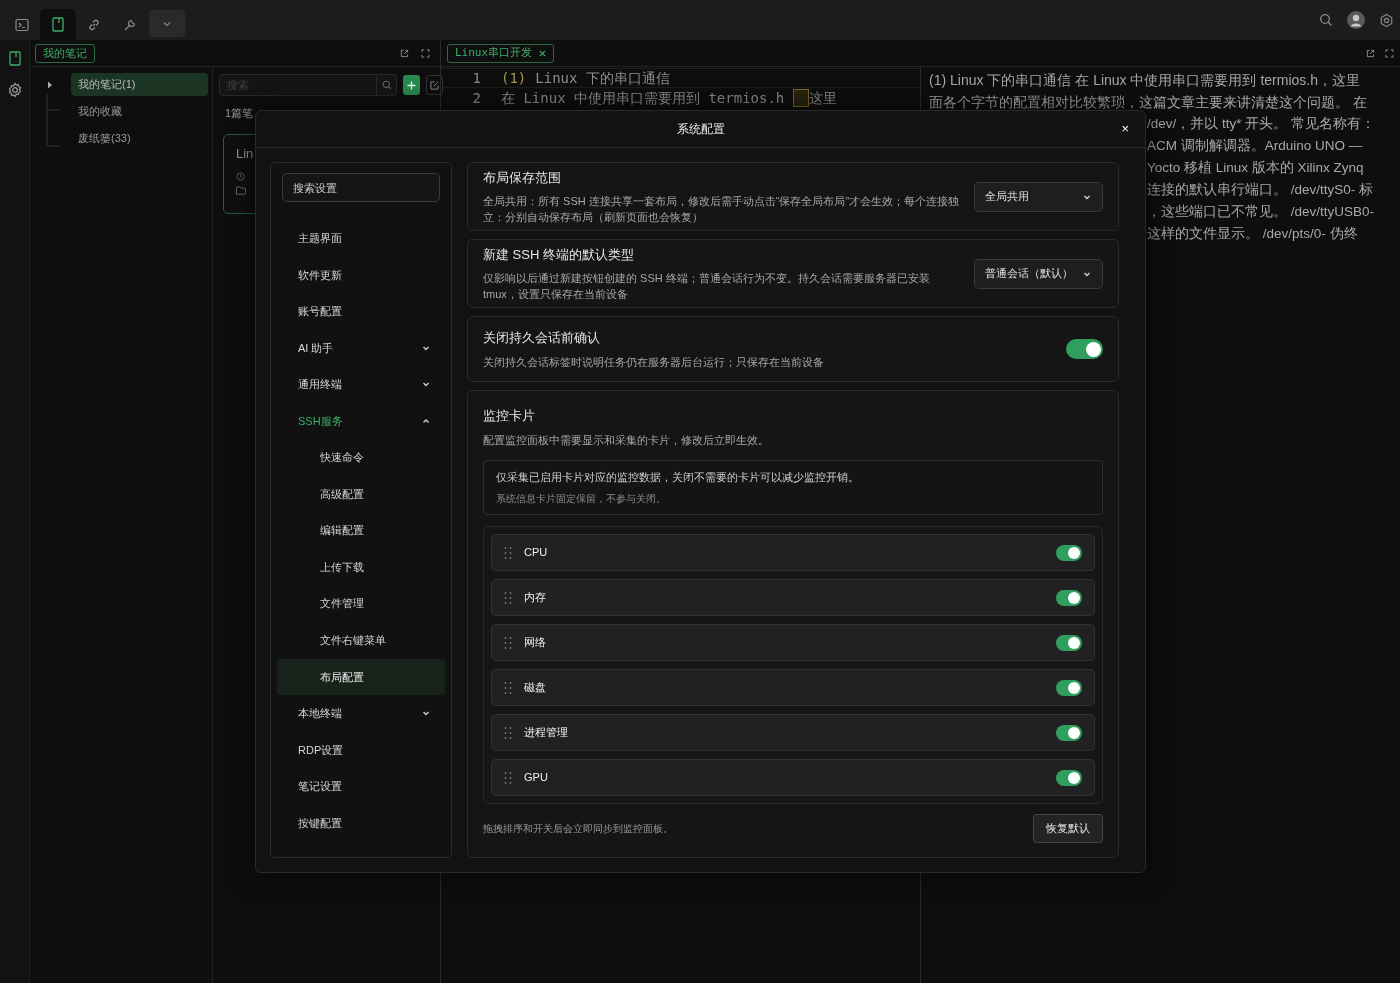 Image resolution: width=1400 pixels, height=983 pixels. Describe the element at coordinates (361, 786) in the screenshot. I see `nav-item: 笔记设置` at that location.